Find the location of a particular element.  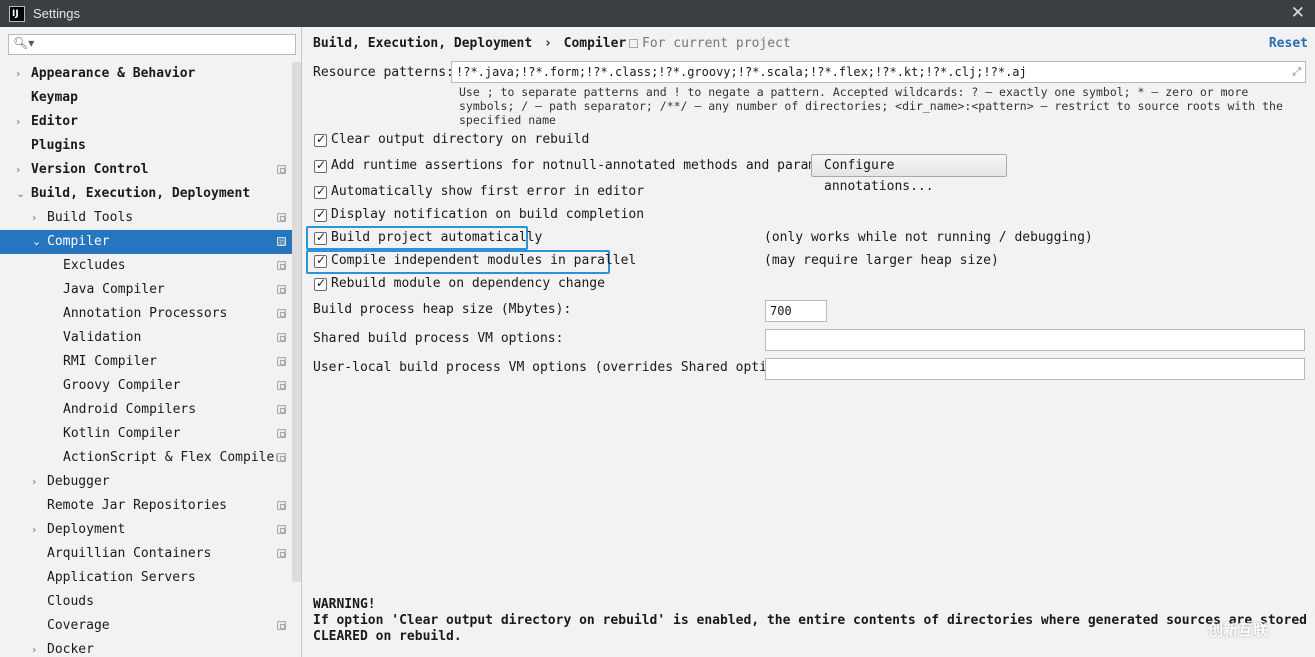

sidebar-item-version-control: › Version Control is located at coordinates (146, 170).